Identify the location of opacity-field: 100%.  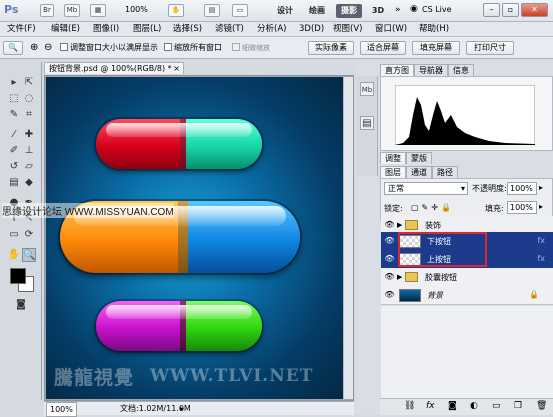
(522, 188).